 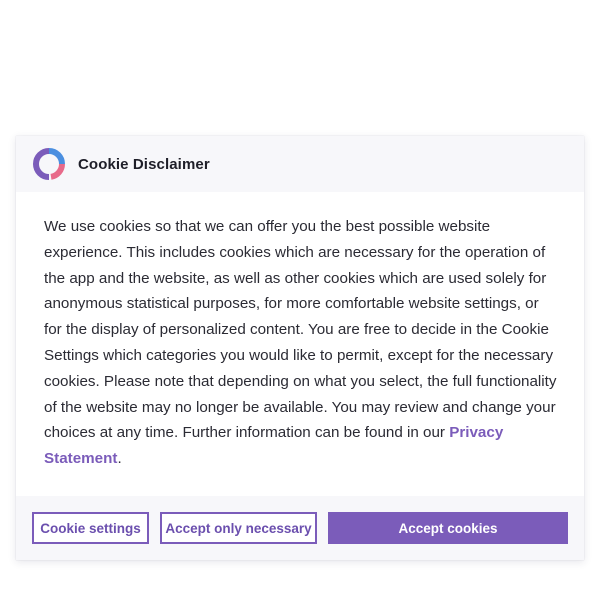 What do you see at coordinates (300, 164) in the screenshot?
I see `dialog-header: Cookie Disclaimer` at bounding box center [300, 164].